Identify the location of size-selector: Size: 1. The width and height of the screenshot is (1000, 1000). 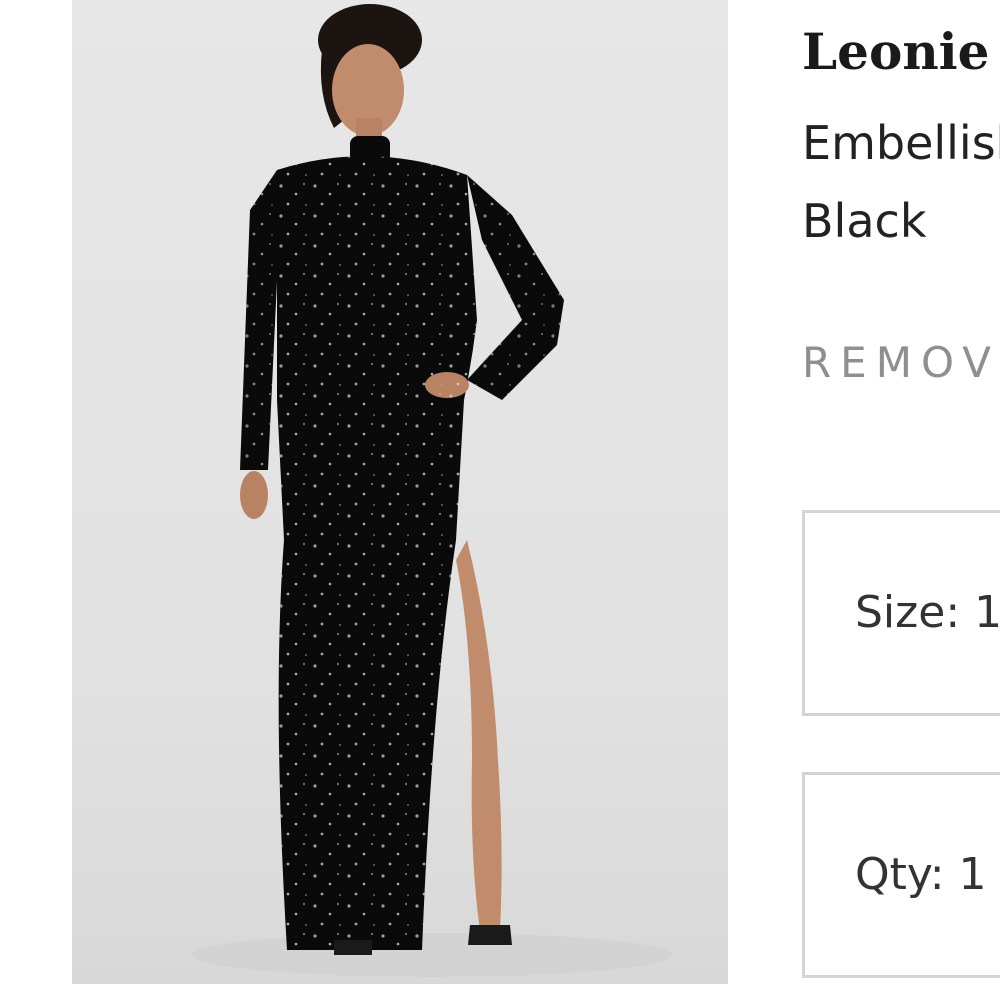
(901, 613).